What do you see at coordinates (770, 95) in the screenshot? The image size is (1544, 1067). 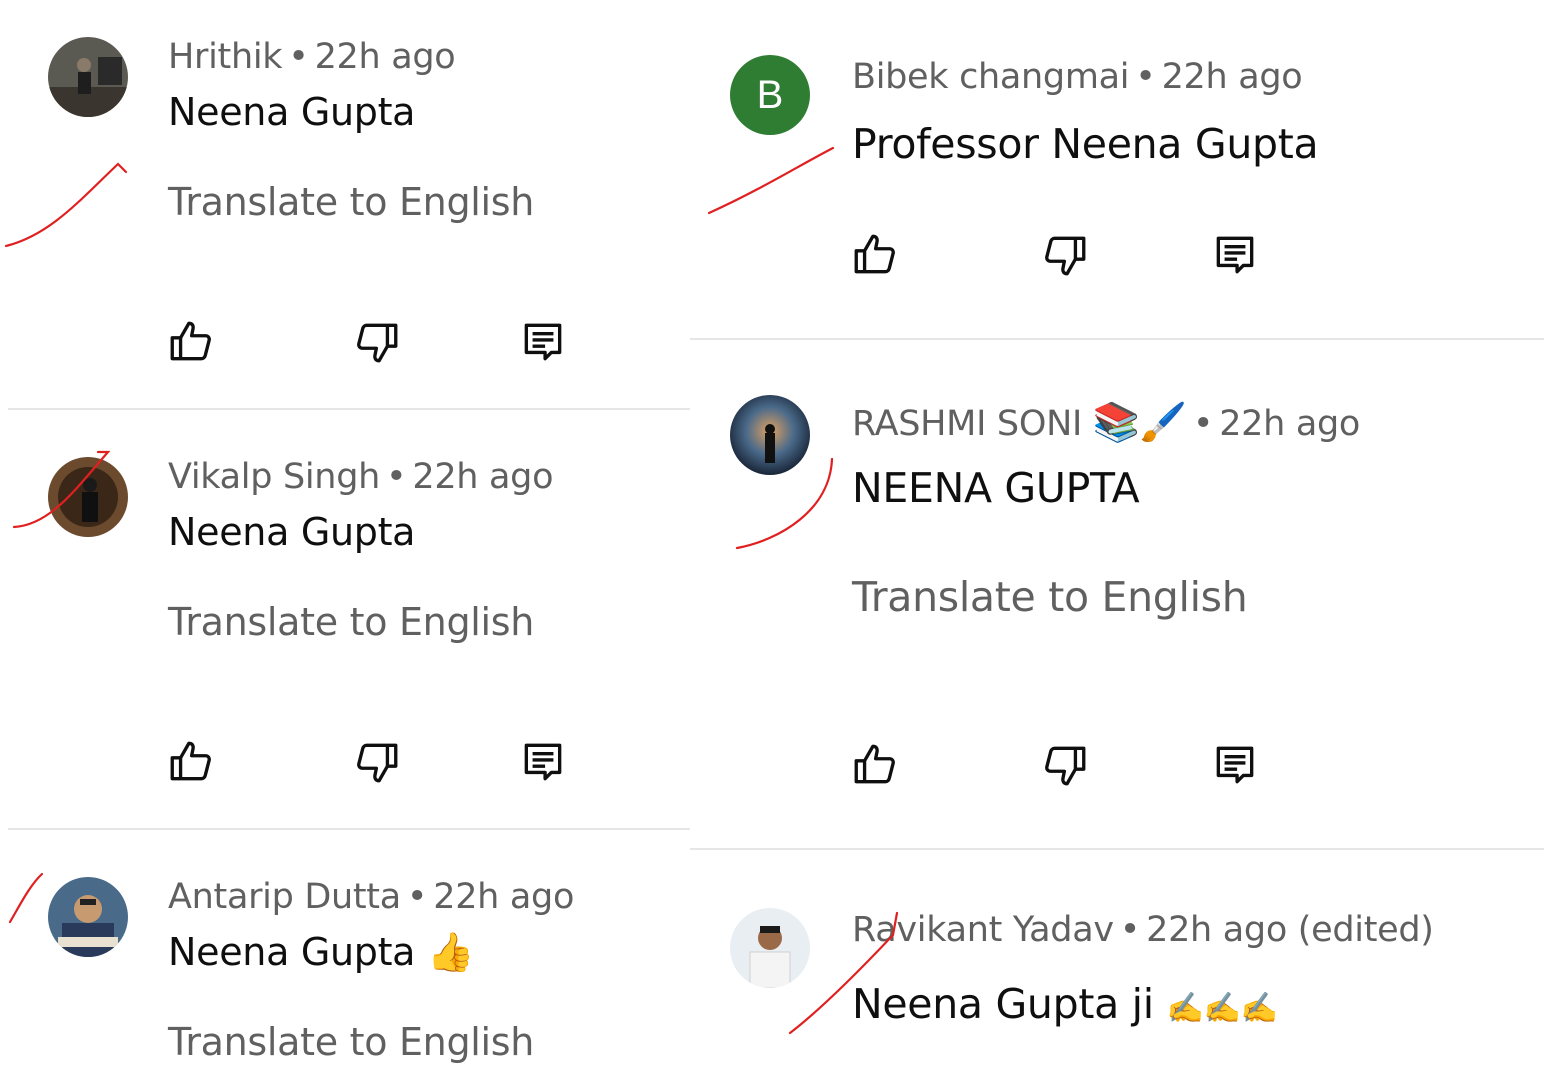 I see `avatar: B` at bounding box center [770, 95].